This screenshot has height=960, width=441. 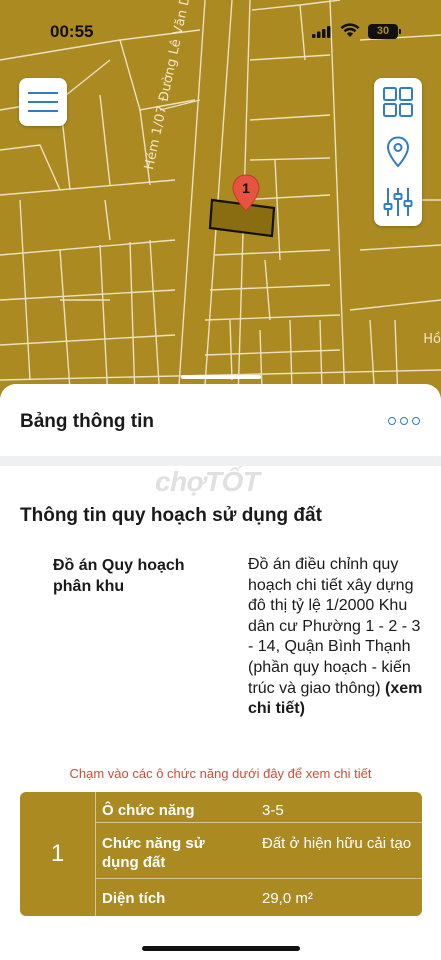 I want to click on location-pin-icon, so click(x=398, y=152).